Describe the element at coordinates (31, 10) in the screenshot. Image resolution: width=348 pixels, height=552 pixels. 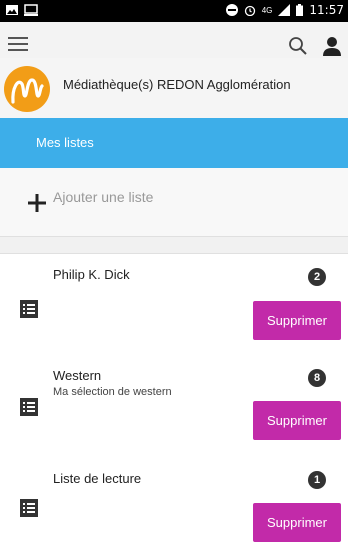
I see `cast-icon` at that location.